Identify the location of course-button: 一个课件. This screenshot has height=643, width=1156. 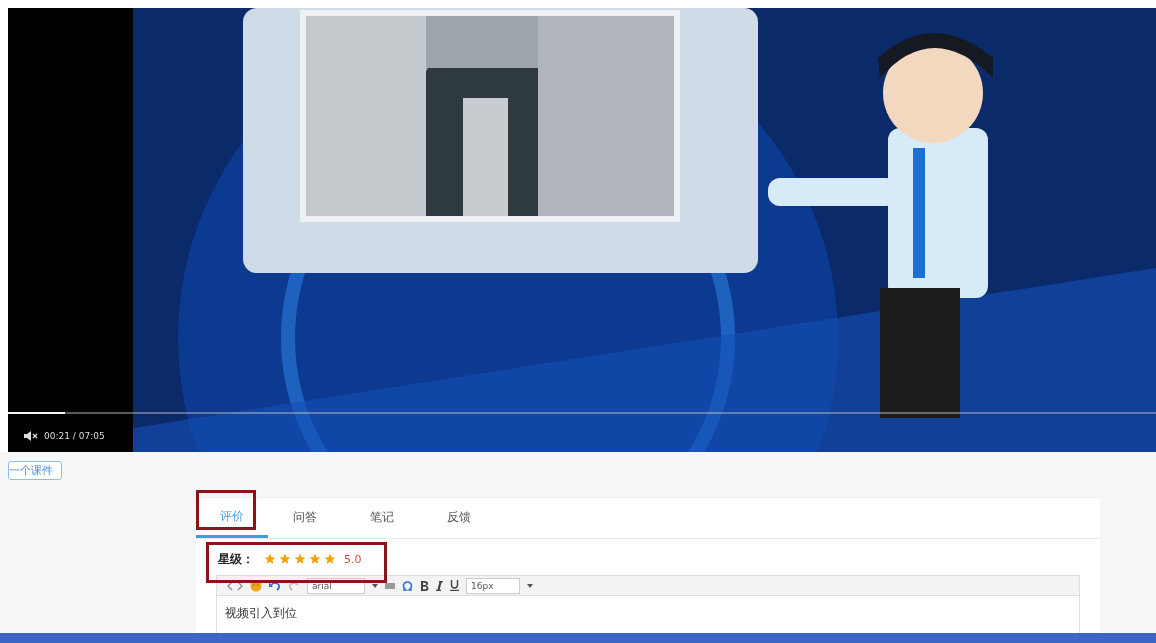
(35, 470).